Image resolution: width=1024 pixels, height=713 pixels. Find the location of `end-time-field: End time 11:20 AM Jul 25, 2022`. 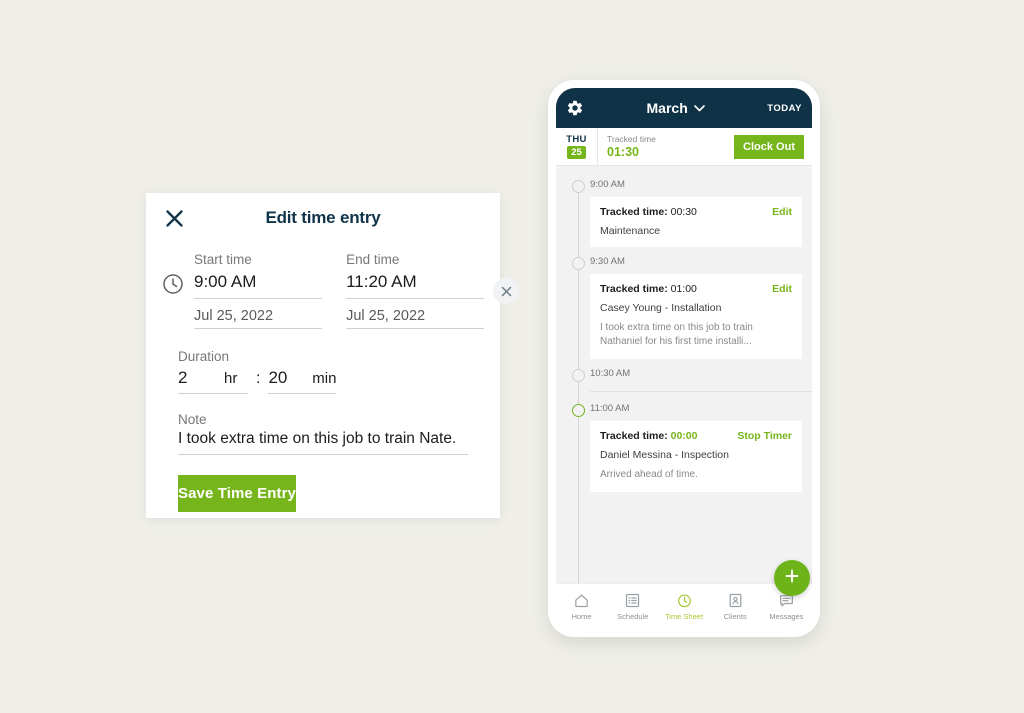

end-time-field: End time 11:20 AM Jul 25, 2022 is located at coordinates (432, 290).